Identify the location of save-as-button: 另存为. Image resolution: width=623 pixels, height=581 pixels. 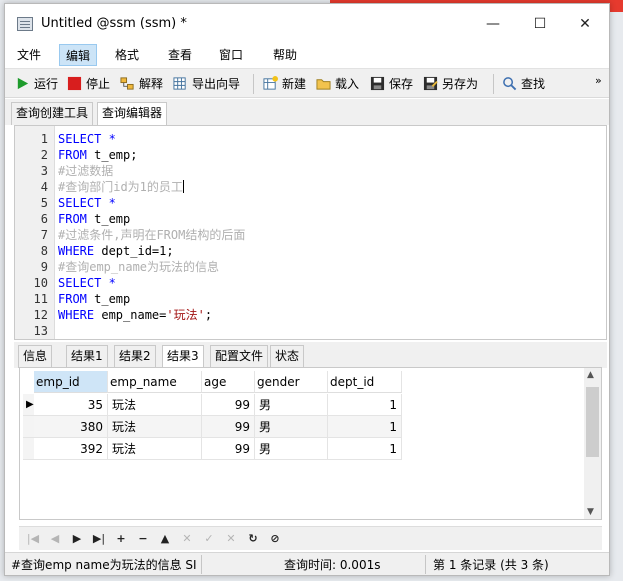
(450, 84).